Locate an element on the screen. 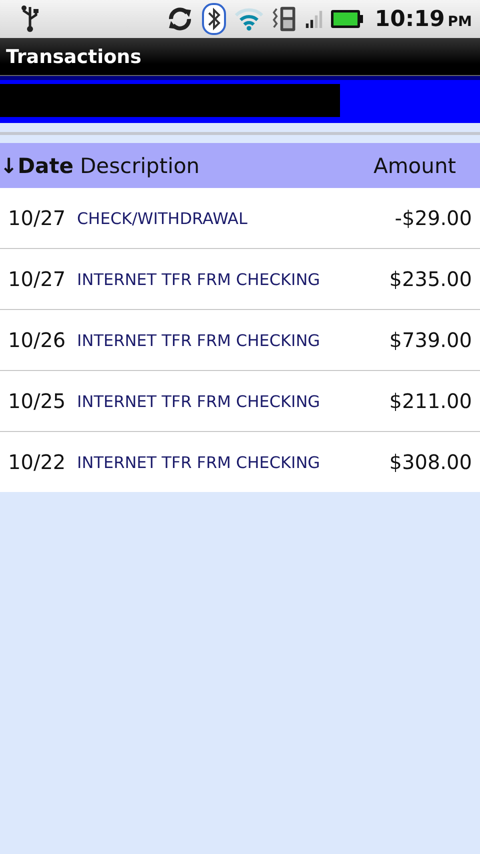 Image resolution: width=480 pixels, height=854 pixels. description-cell-text: CHECK/WITHDRAWAL is located at coordinates (162, 218).